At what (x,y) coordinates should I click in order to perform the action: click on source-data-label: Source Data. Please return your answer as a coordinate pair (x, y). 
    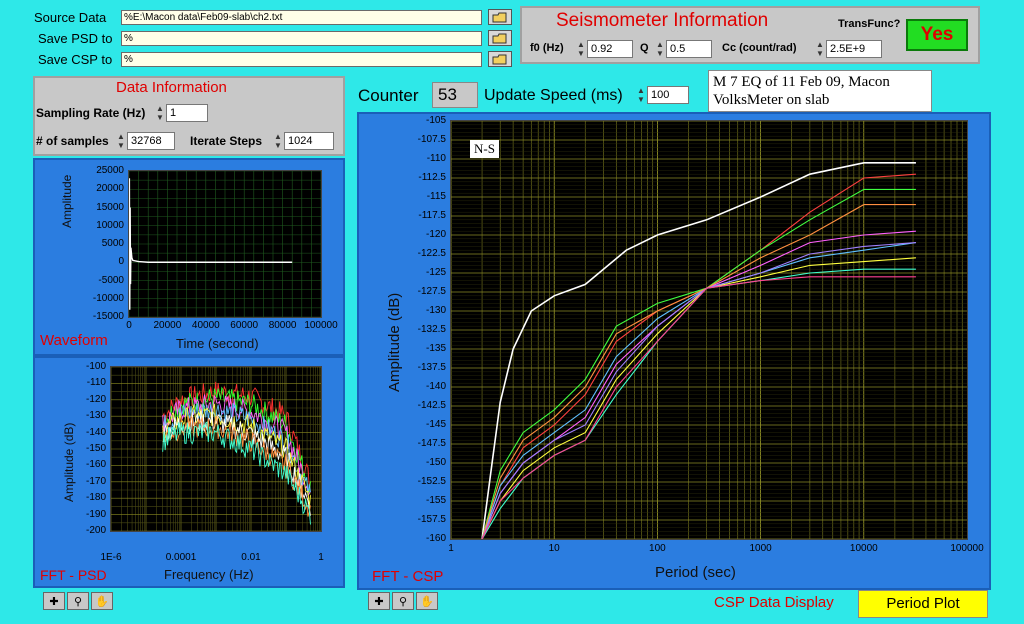
    Looking at the image, I should click on (70, 17).